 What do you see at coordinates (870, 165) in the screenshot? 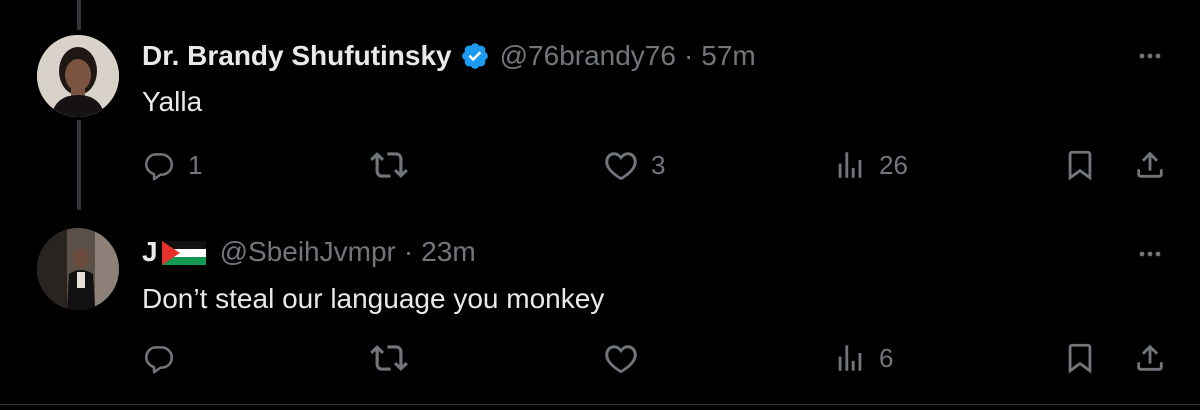
I see `views-button: 26` at bounding box center [870, 165].